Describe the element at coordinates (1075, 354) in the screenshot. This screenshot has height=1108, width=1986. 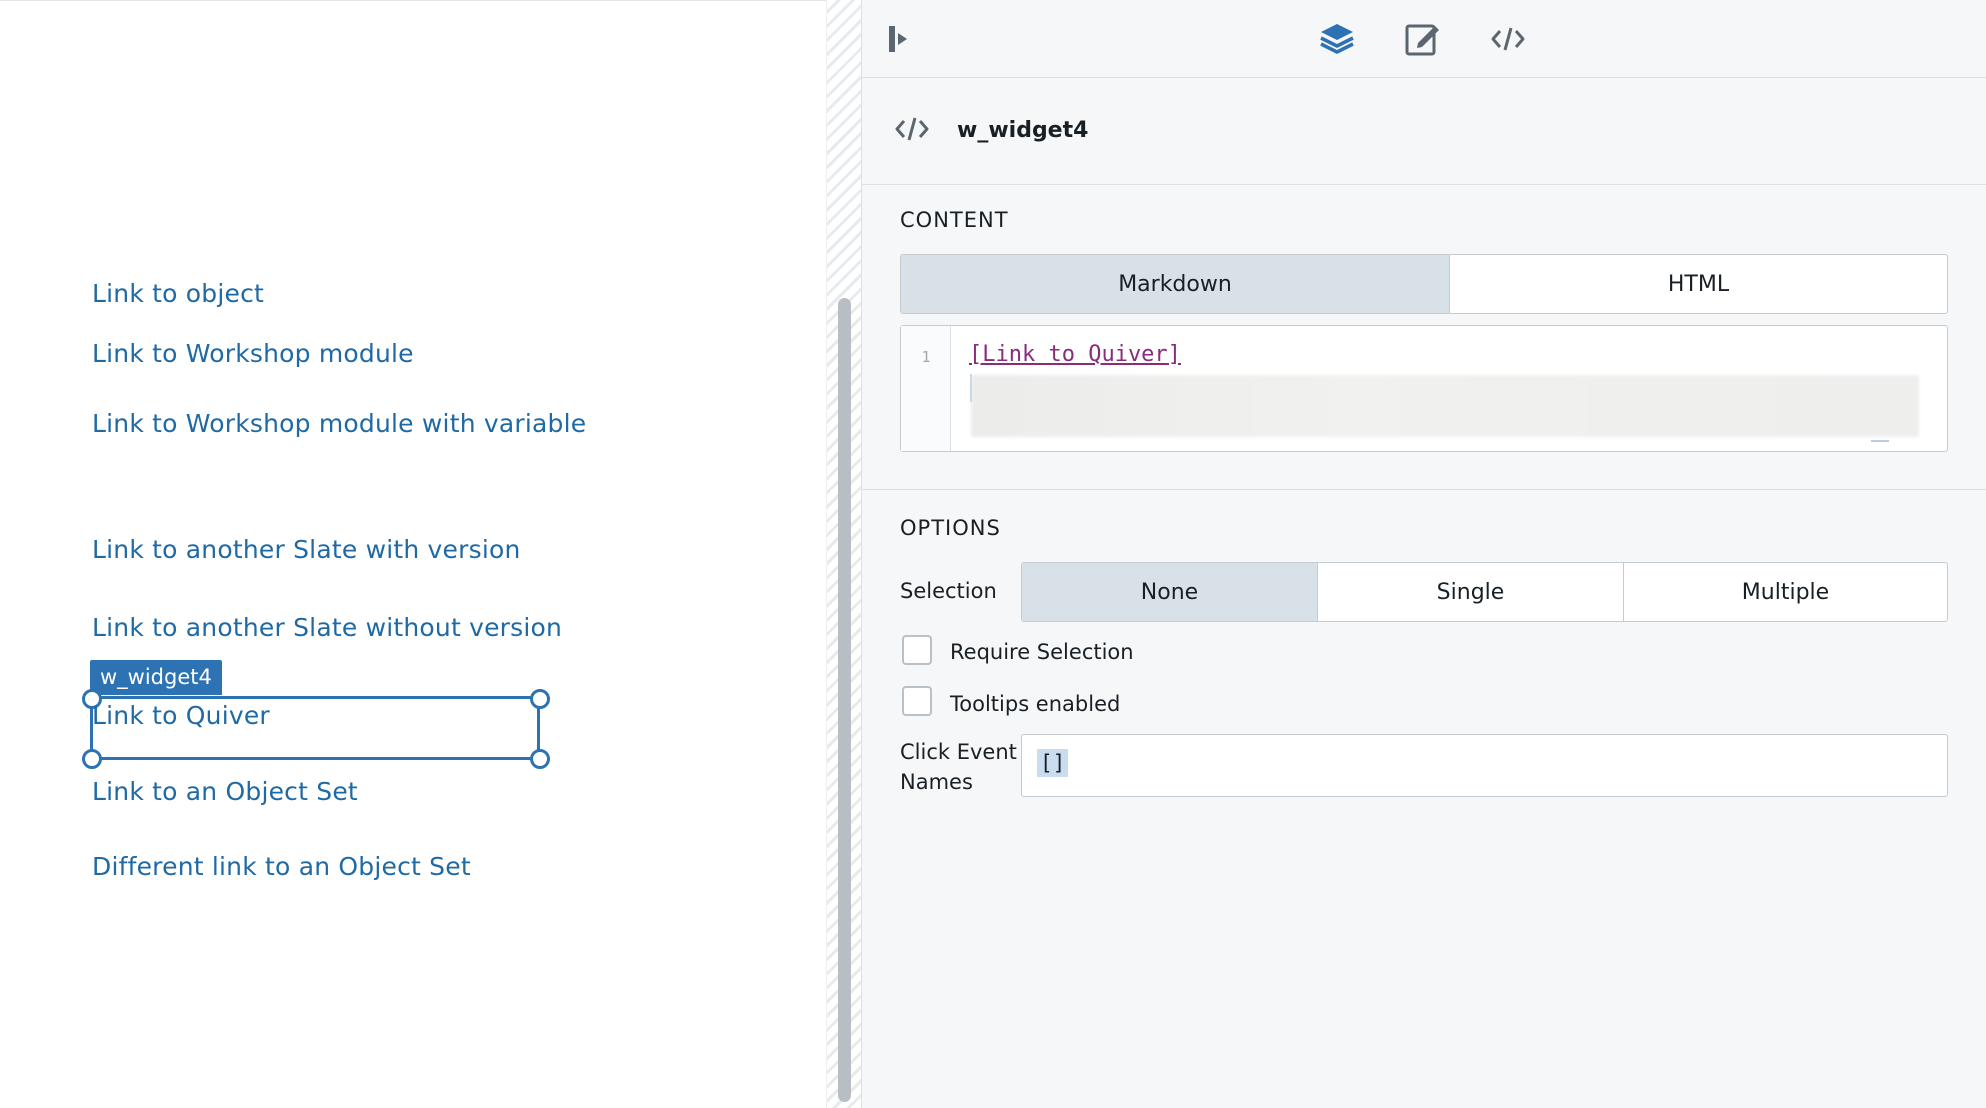
I see `code-line: [Link to Quiver]` at that location.